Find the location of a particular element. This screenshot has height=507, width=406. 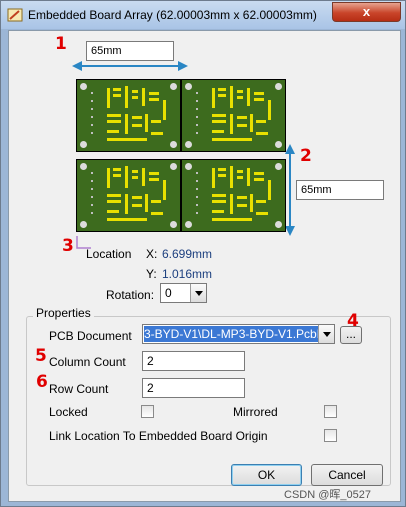

y-label: Y: is located at coordinates (151, 274).